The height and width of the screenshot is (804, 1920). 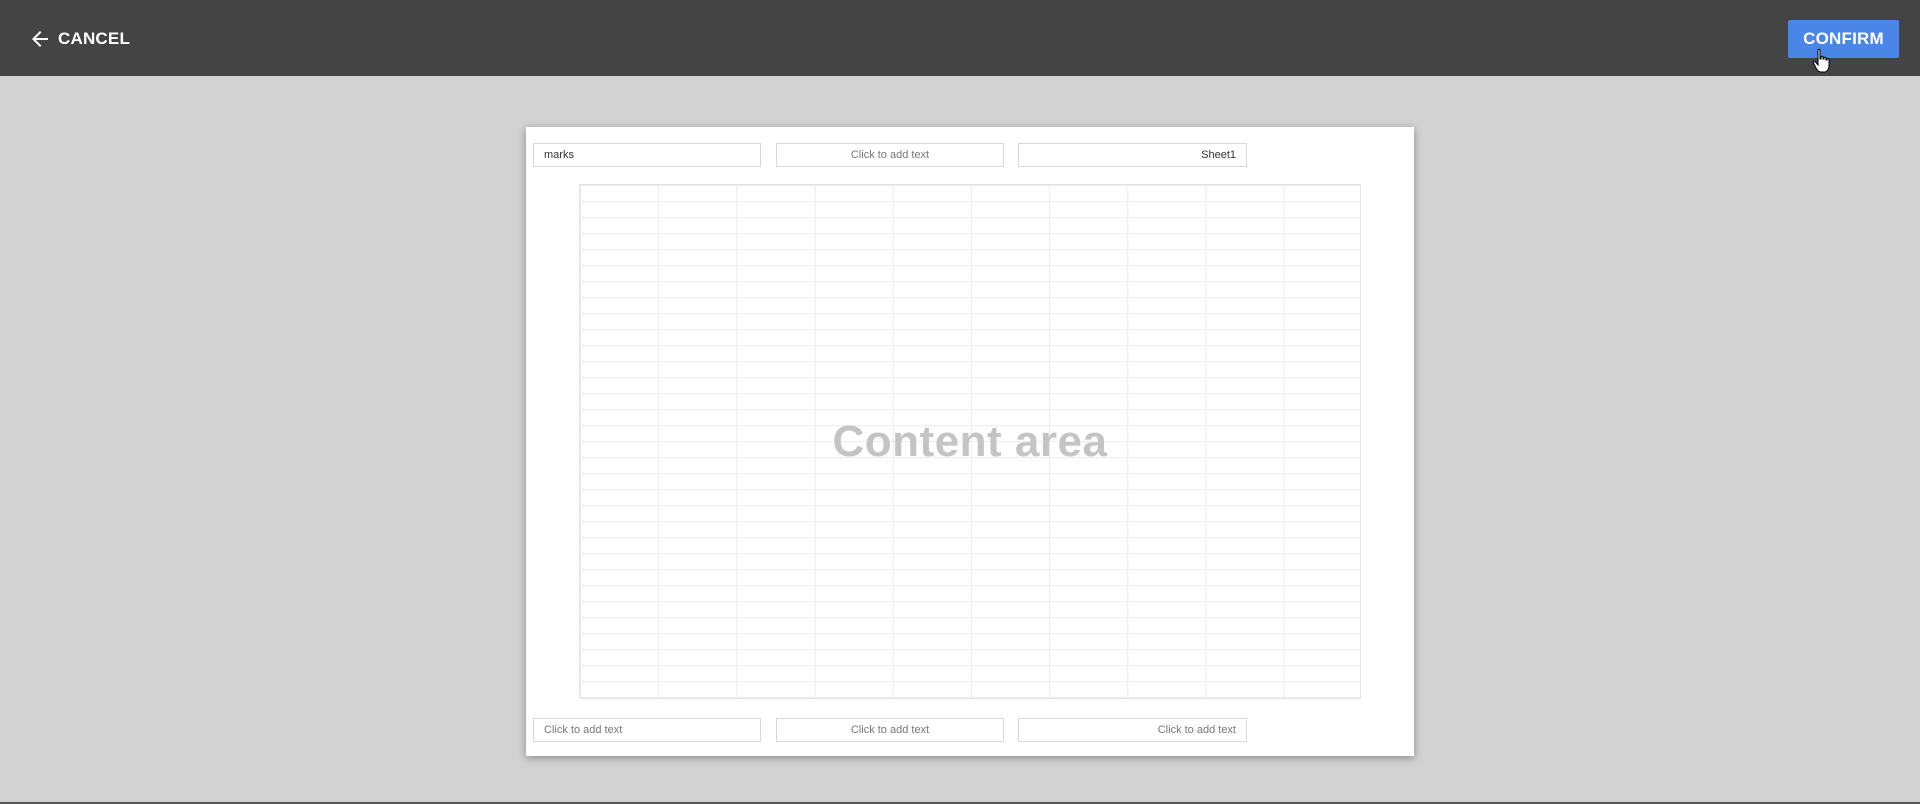 What do you see at coordinates (1132, 730) in the screenshot?
I see `footer-right-field: Click to add text` at bounding box center [1132, 730].